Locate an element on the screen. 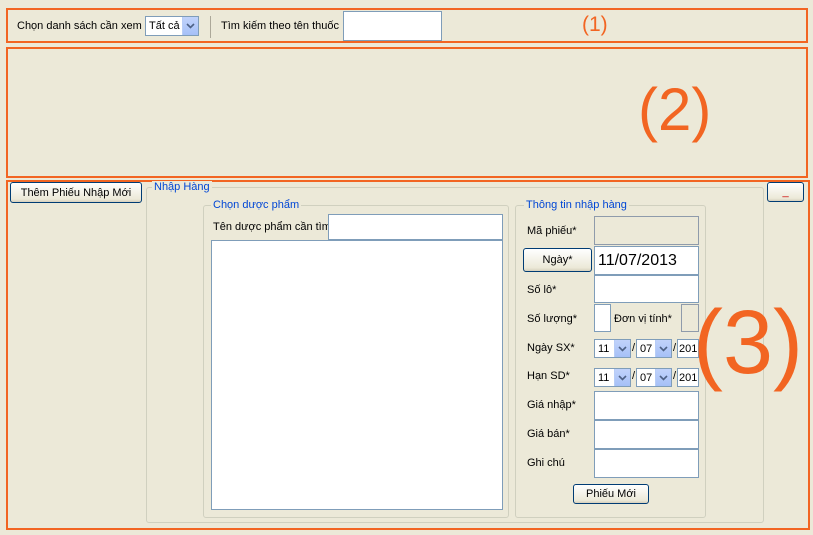  lot-input is located at coordinates (646, 289).